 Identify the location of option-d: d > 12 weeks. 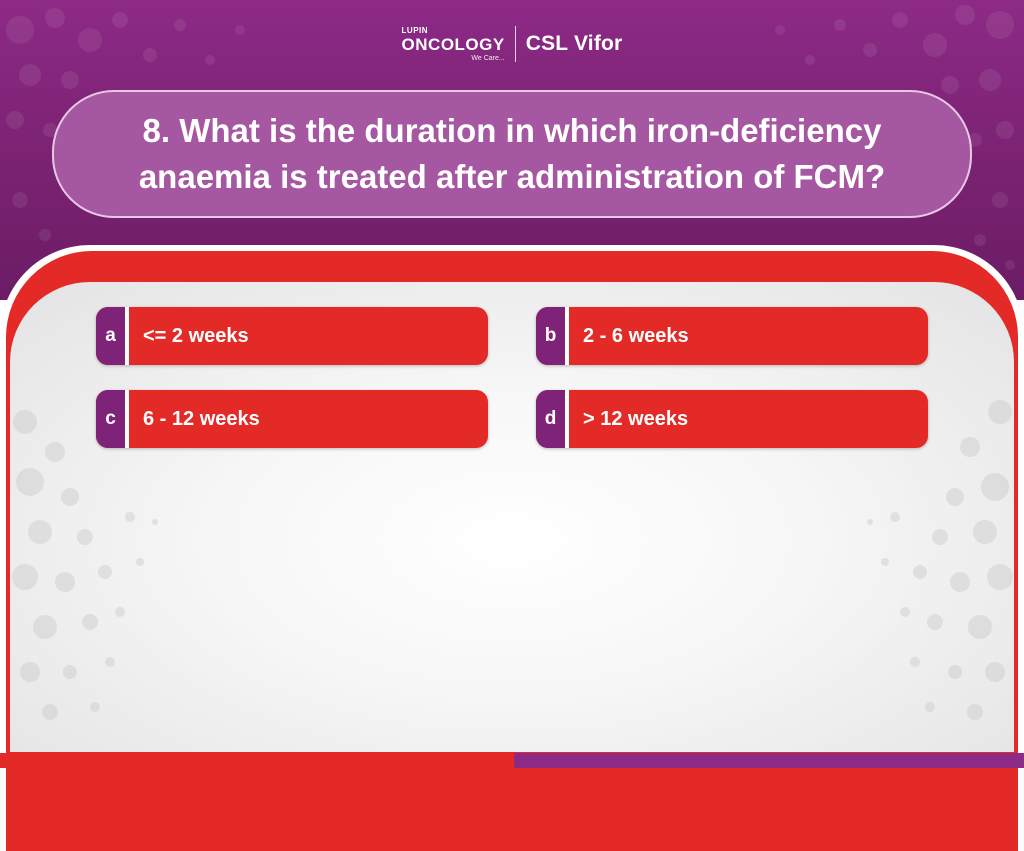
(732, 419).